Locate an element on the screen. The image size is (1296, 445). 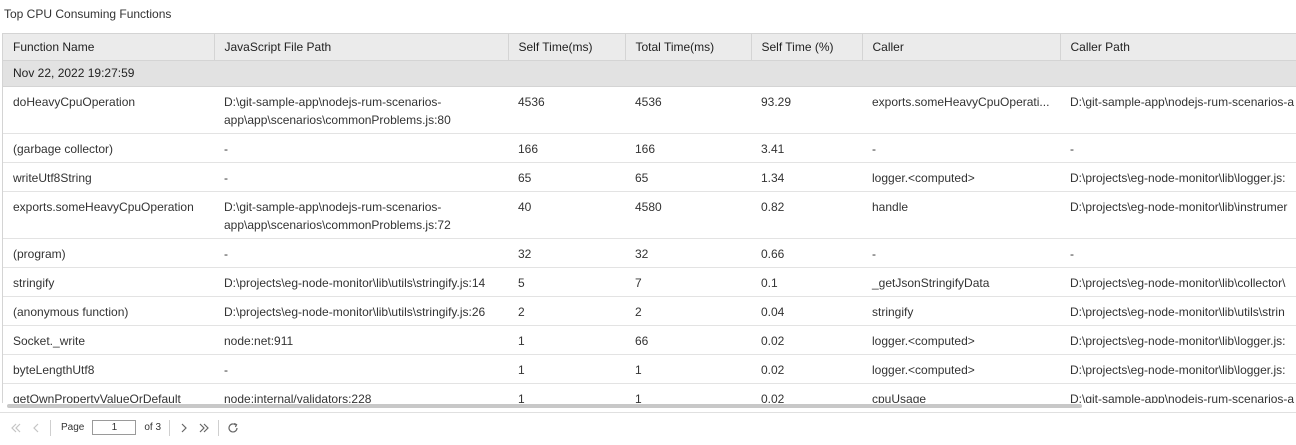
table-row: (program) -32 32 0.66- - is located at coordinates (649, 253).